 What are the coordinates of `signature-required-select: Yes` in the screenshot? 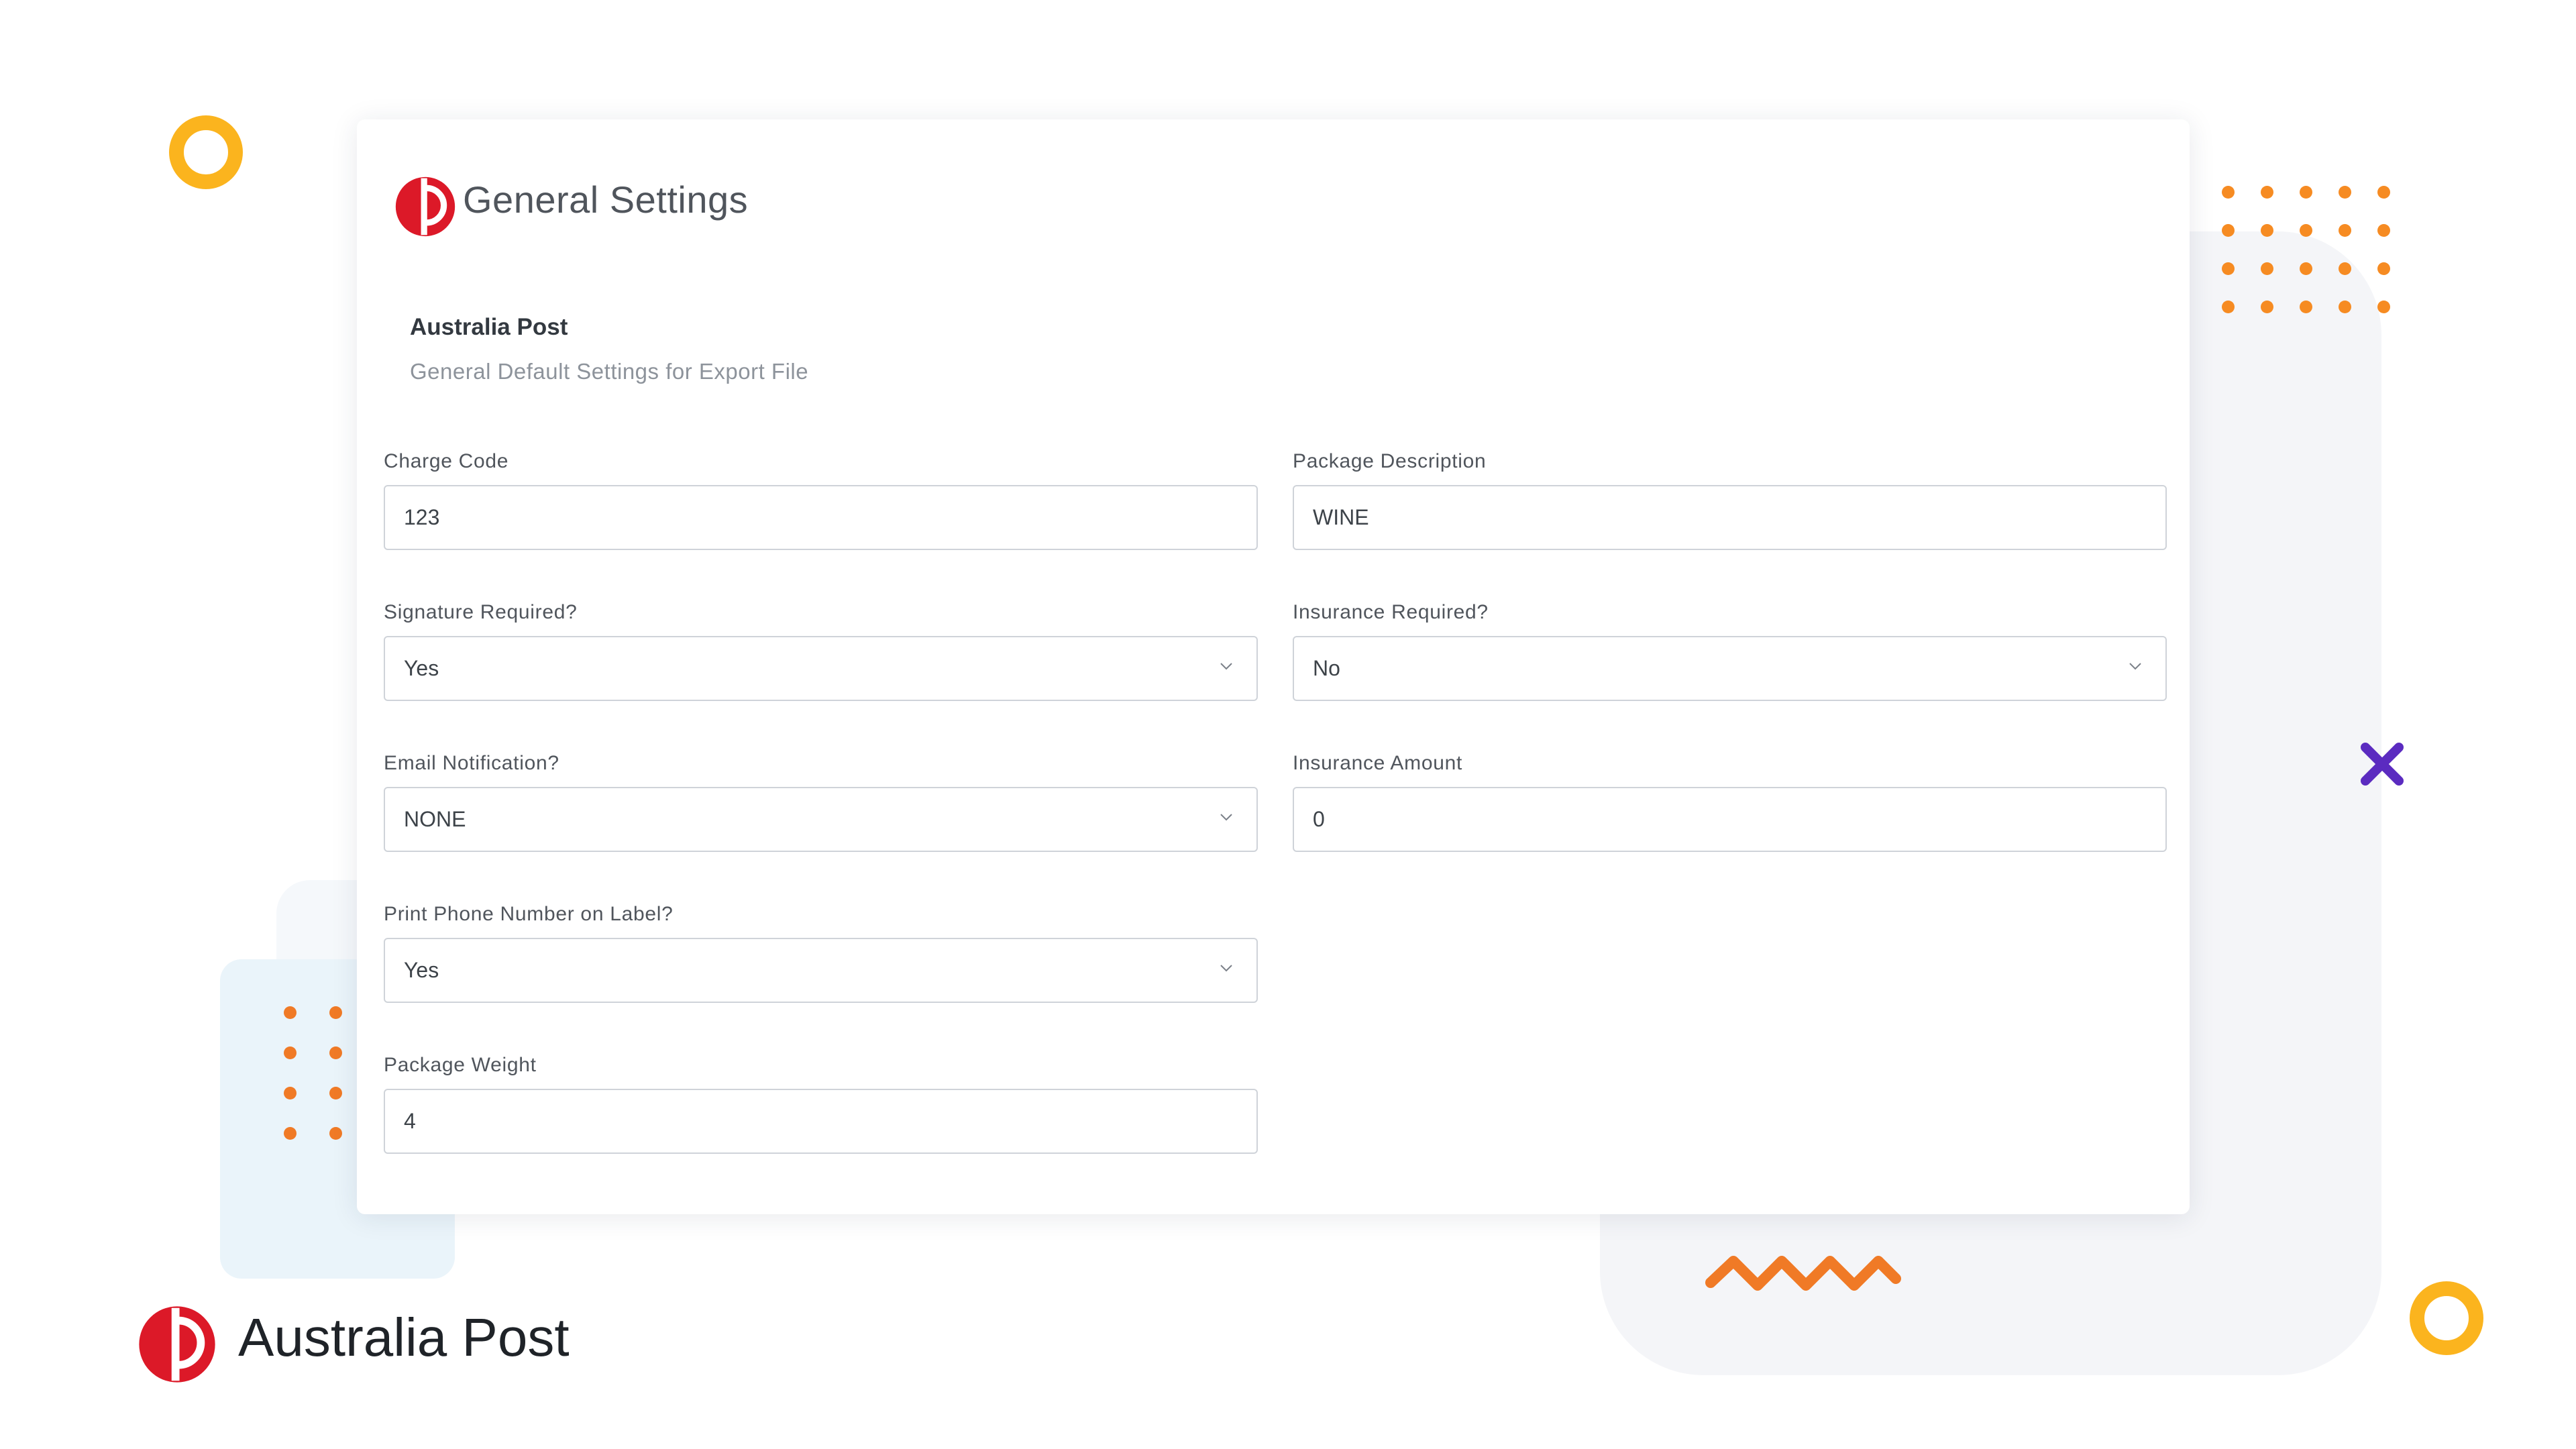 It's located at (821, 668).